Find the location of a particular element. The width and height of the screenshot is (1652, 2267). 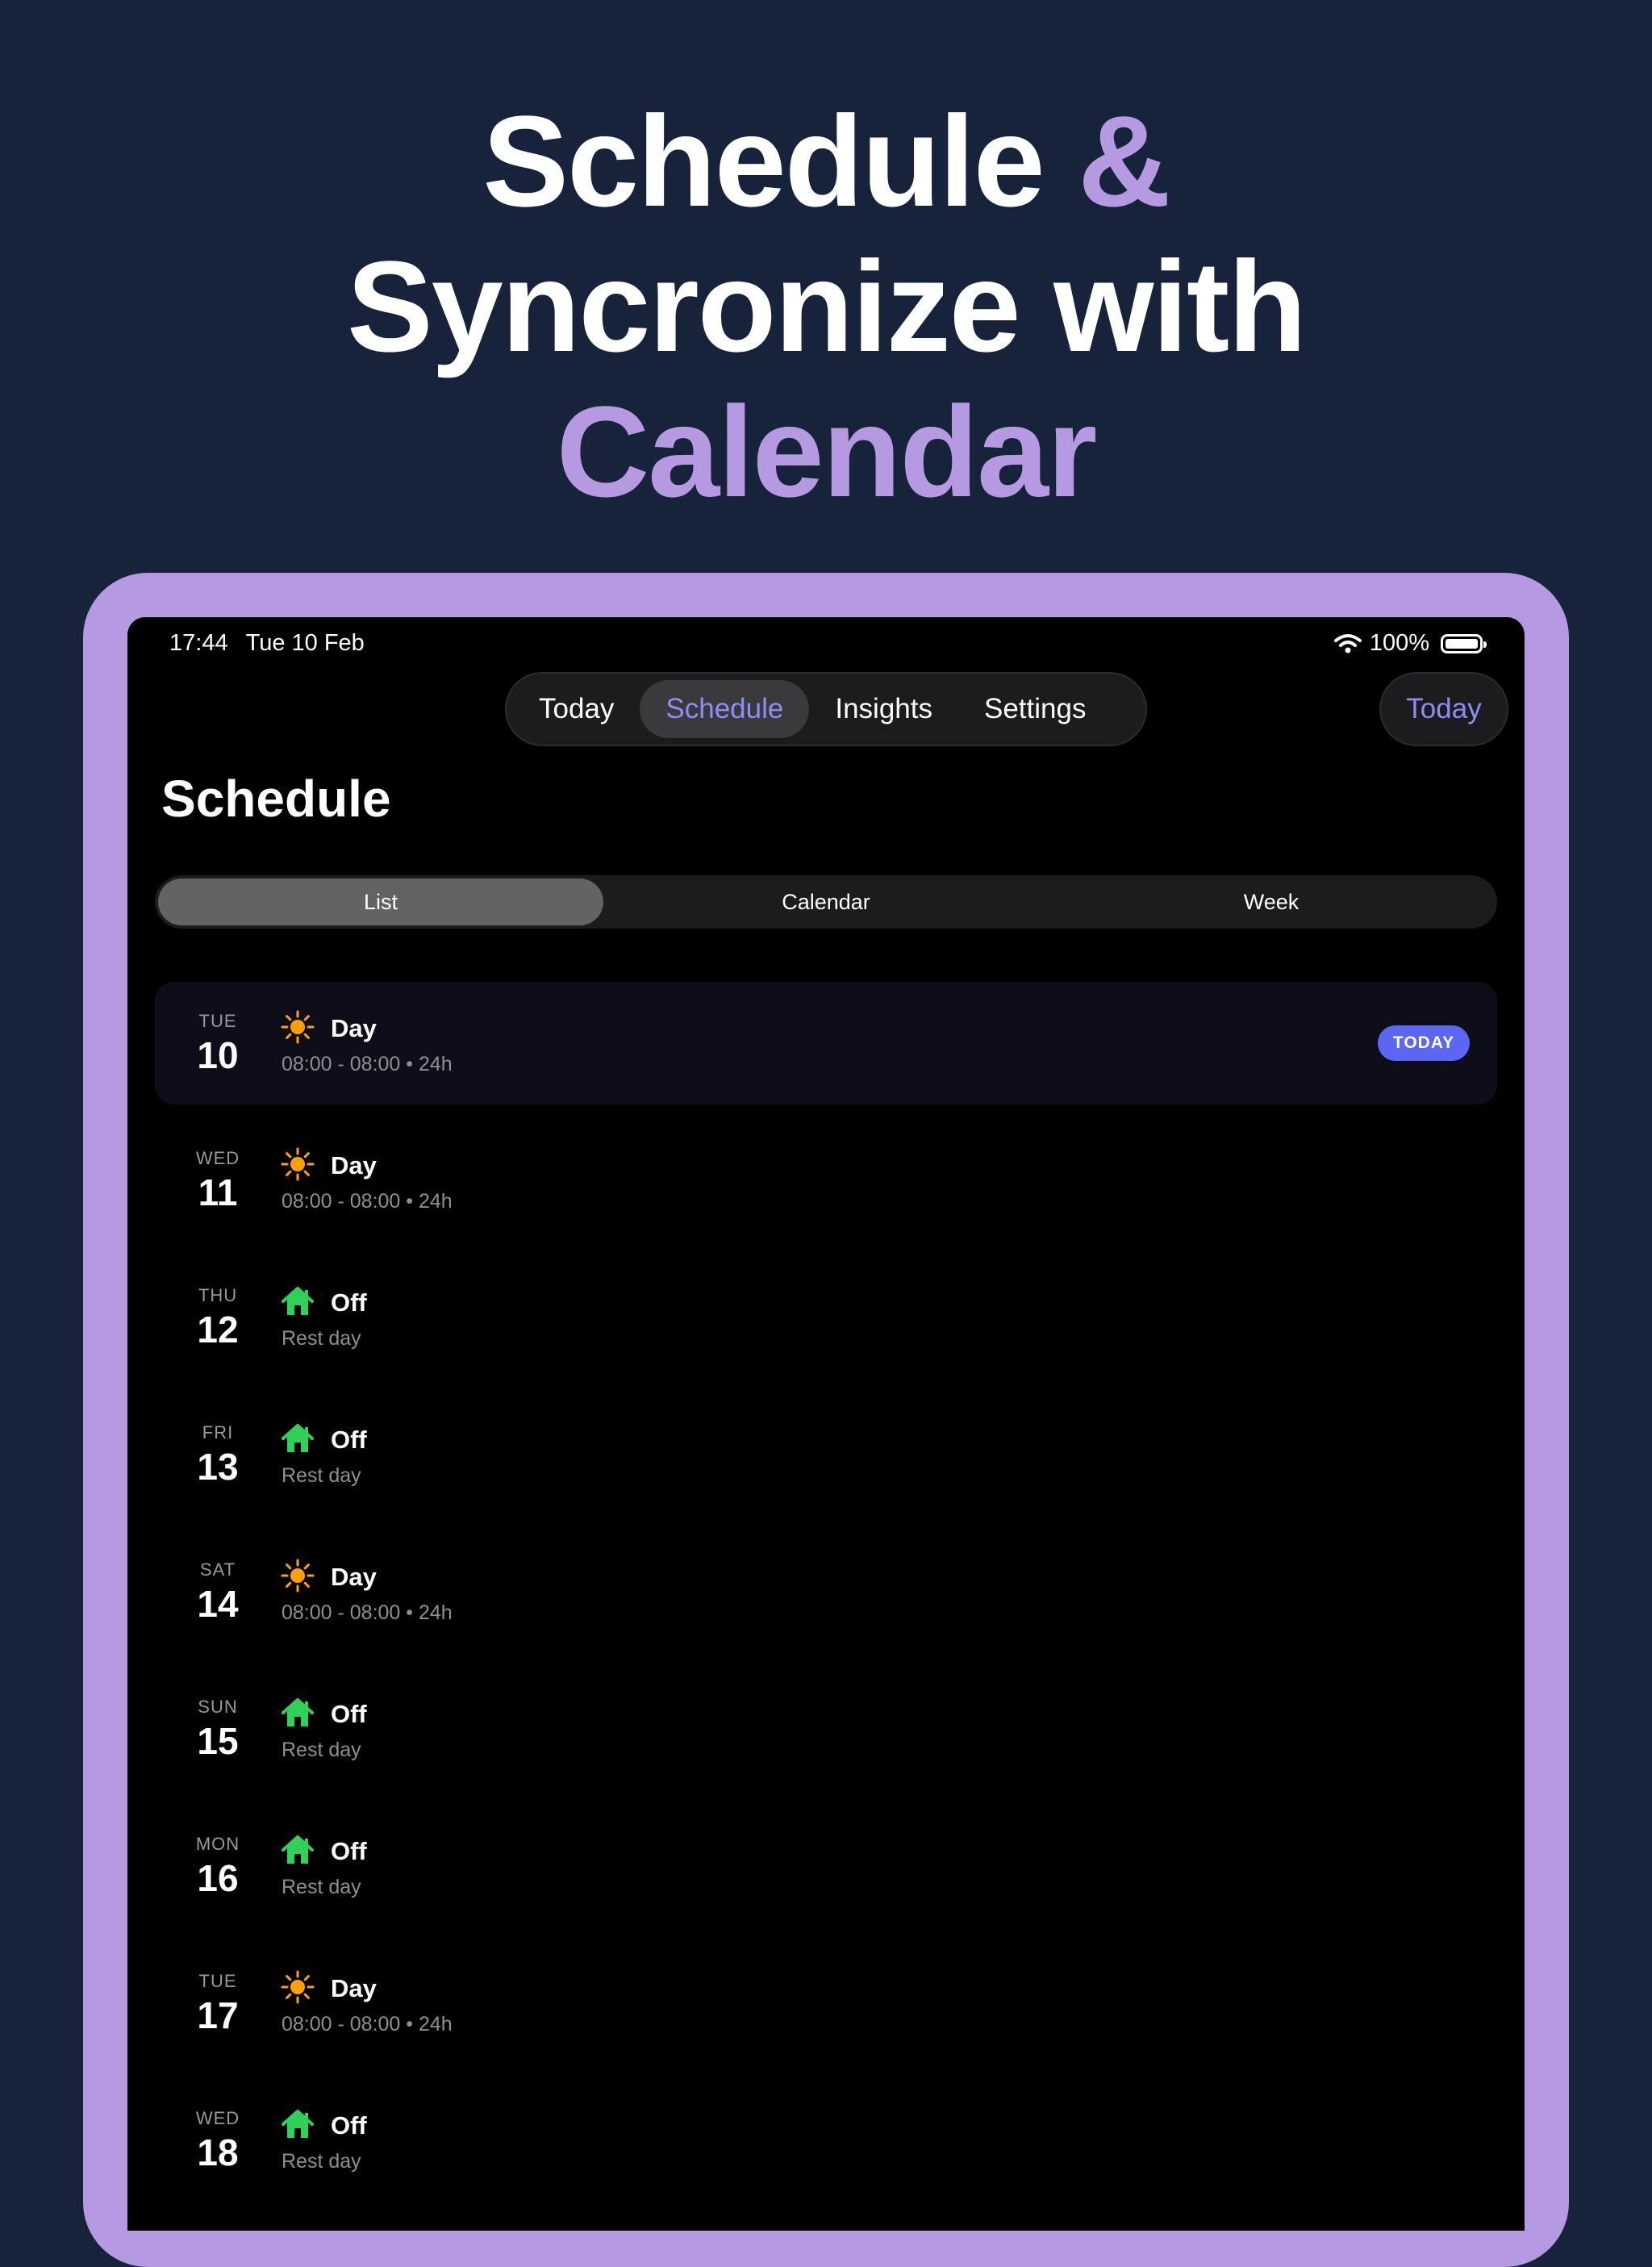

shift-row: MON 16 Off Rest day is located at coordinates (826, 1873).